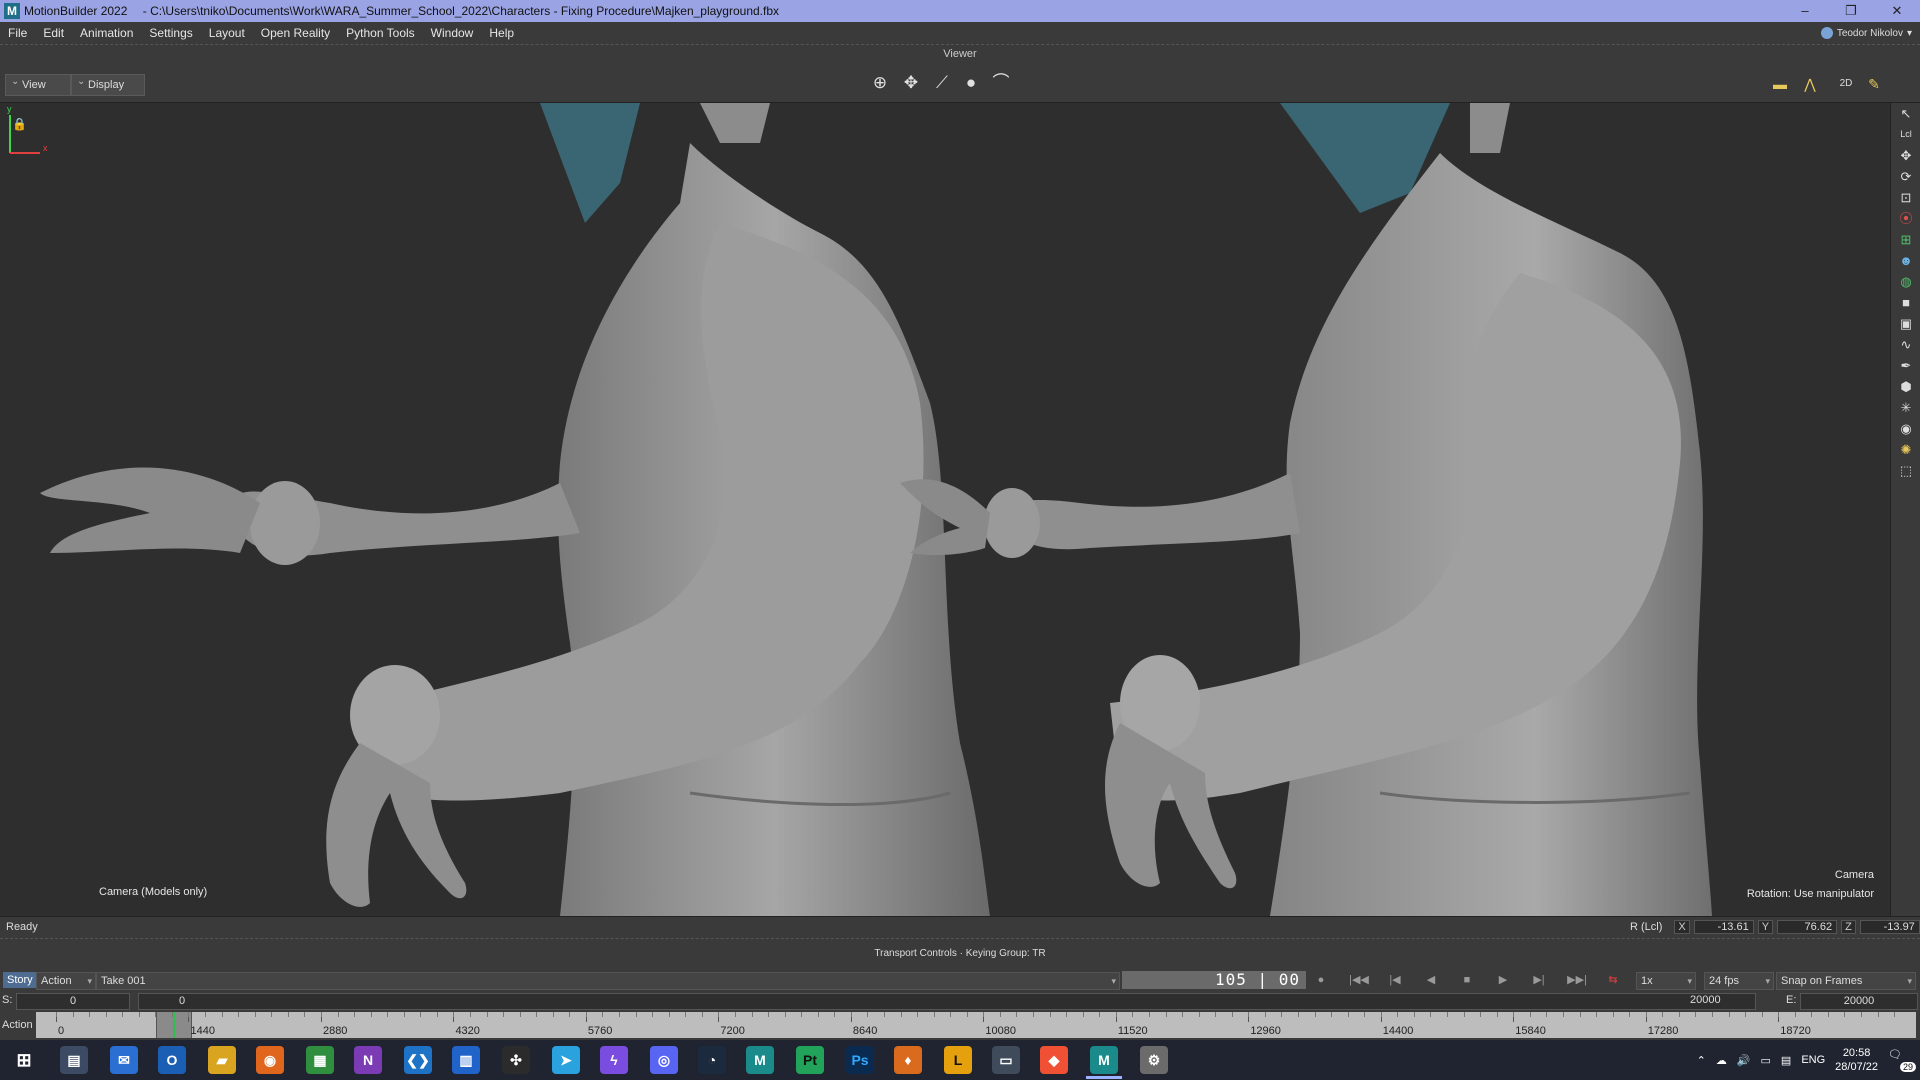 This screenshot has width=1920, height=1080. What do you see at coordinates (1902, 1060) in the screenshot?
I see `notification-center: 🗨 29` at bounding box center [1902, 1060].